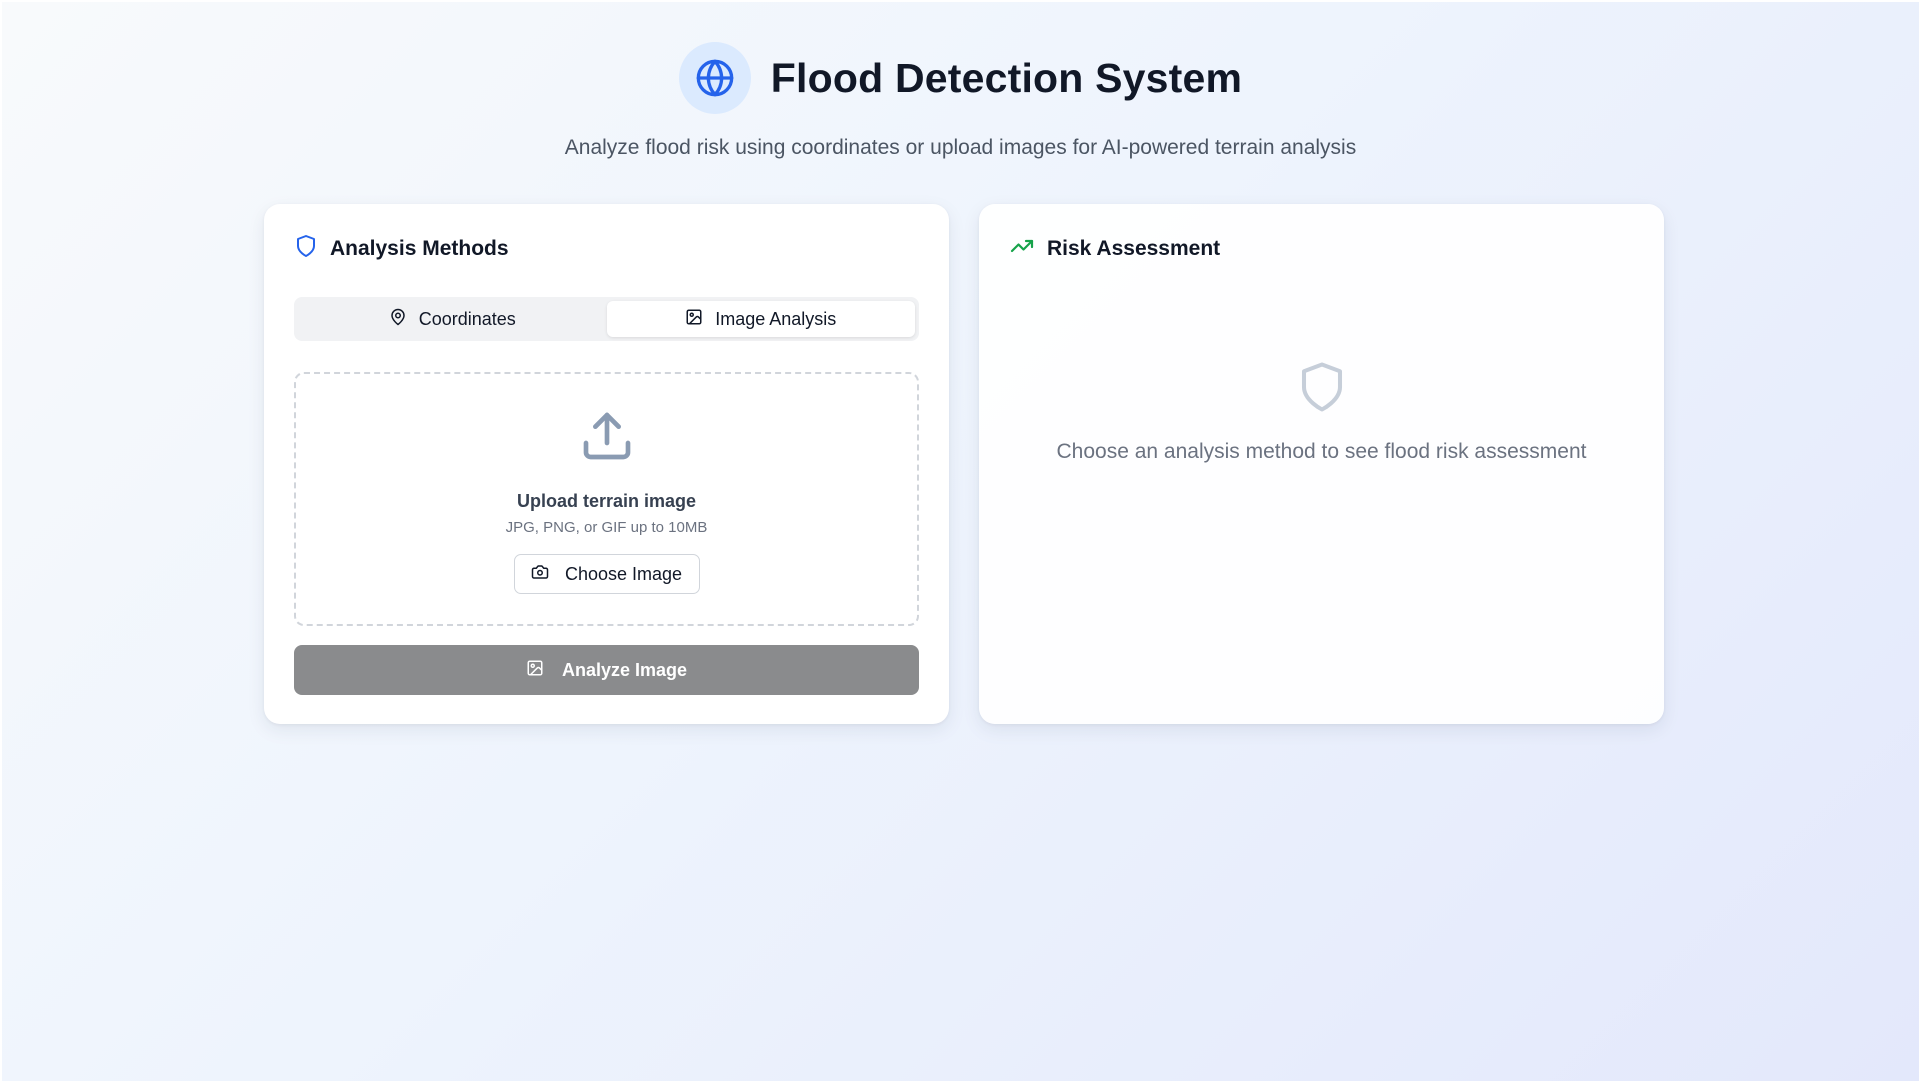  I want to click on risk-assessment-title: Risk Assessment, so click(1134, 248).